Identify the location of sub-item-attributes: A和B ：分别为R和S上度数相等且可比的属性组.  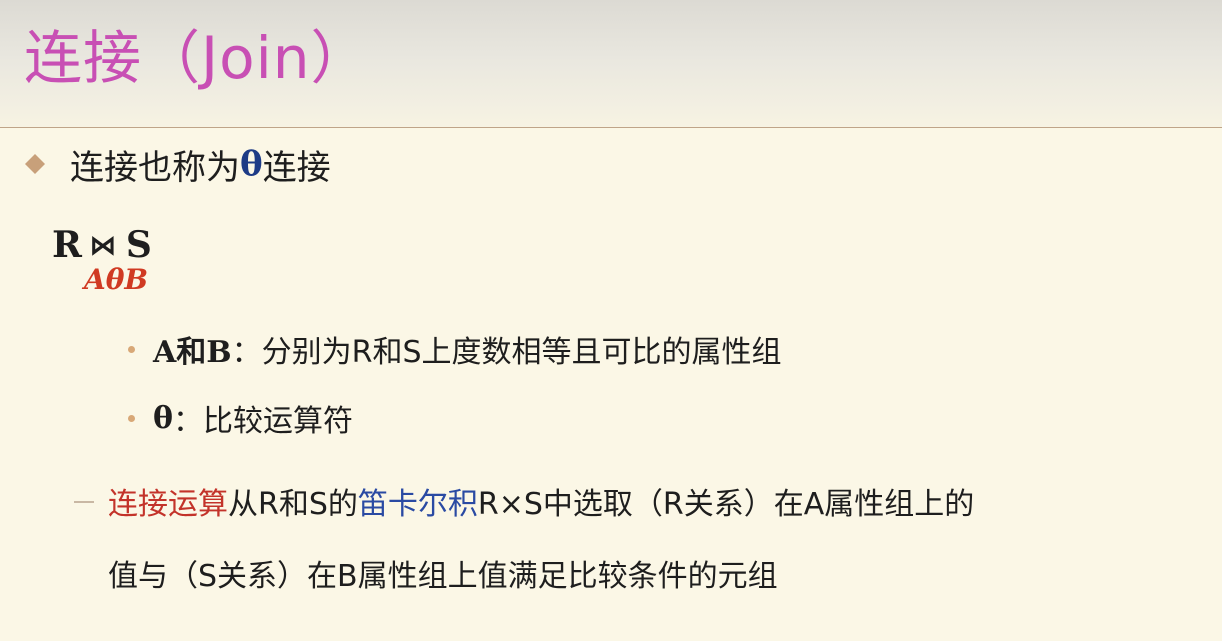
(455, 349).